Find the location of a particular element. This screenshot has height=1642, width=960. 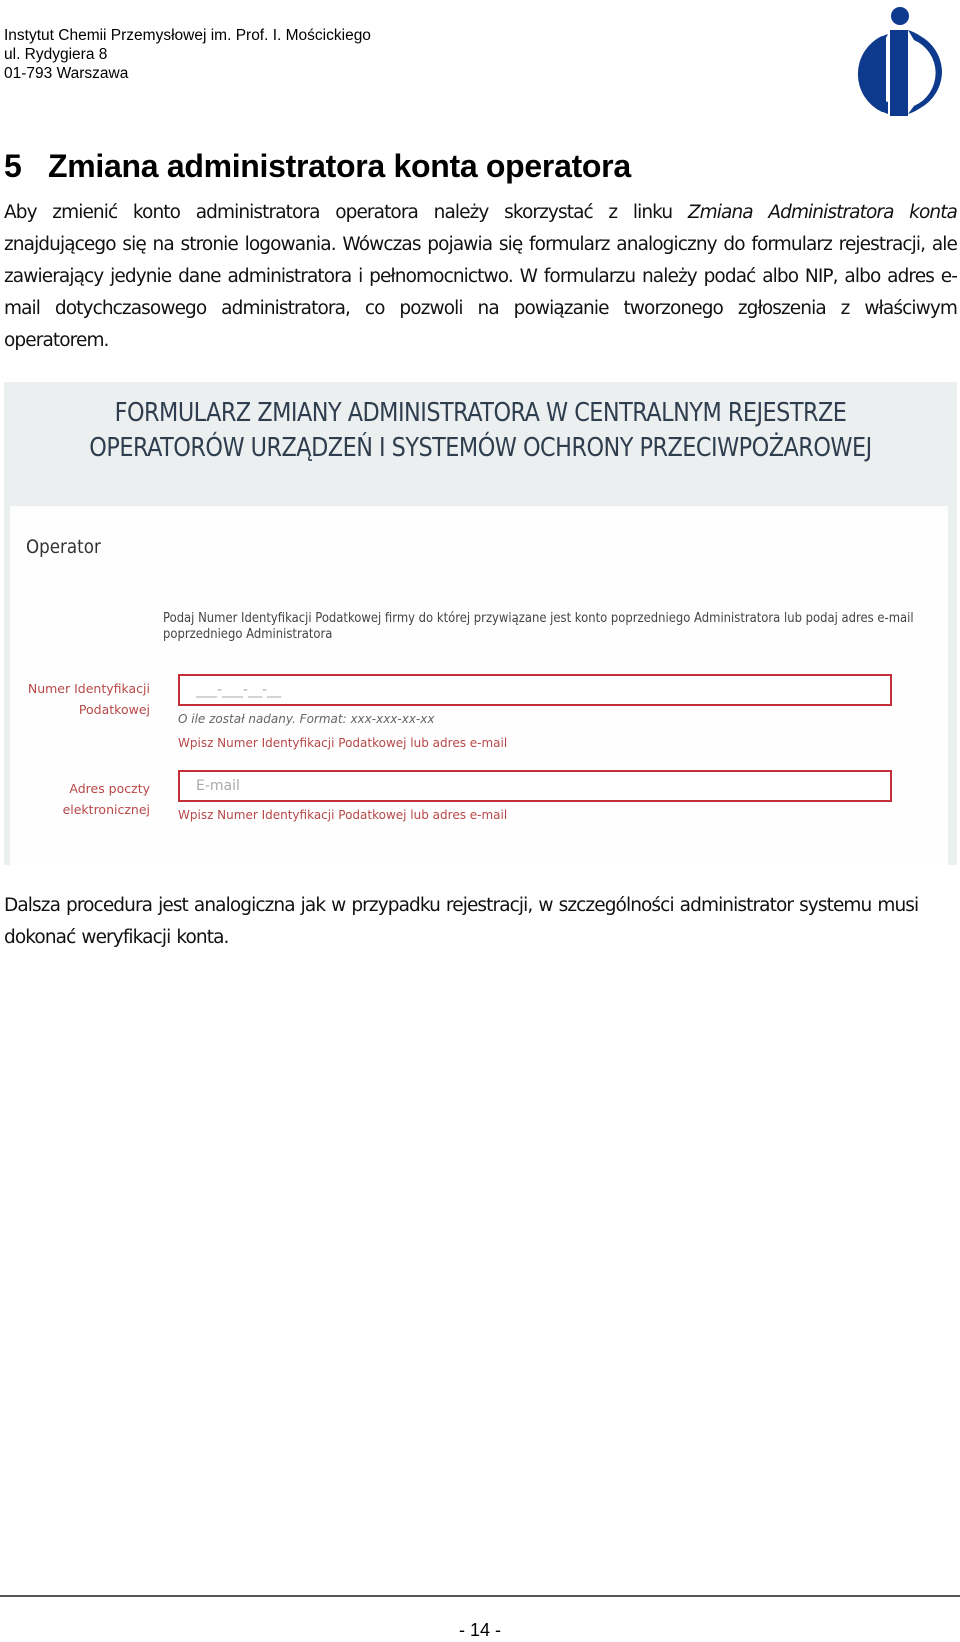

nip-input-box is located at coordinates (535, 690).